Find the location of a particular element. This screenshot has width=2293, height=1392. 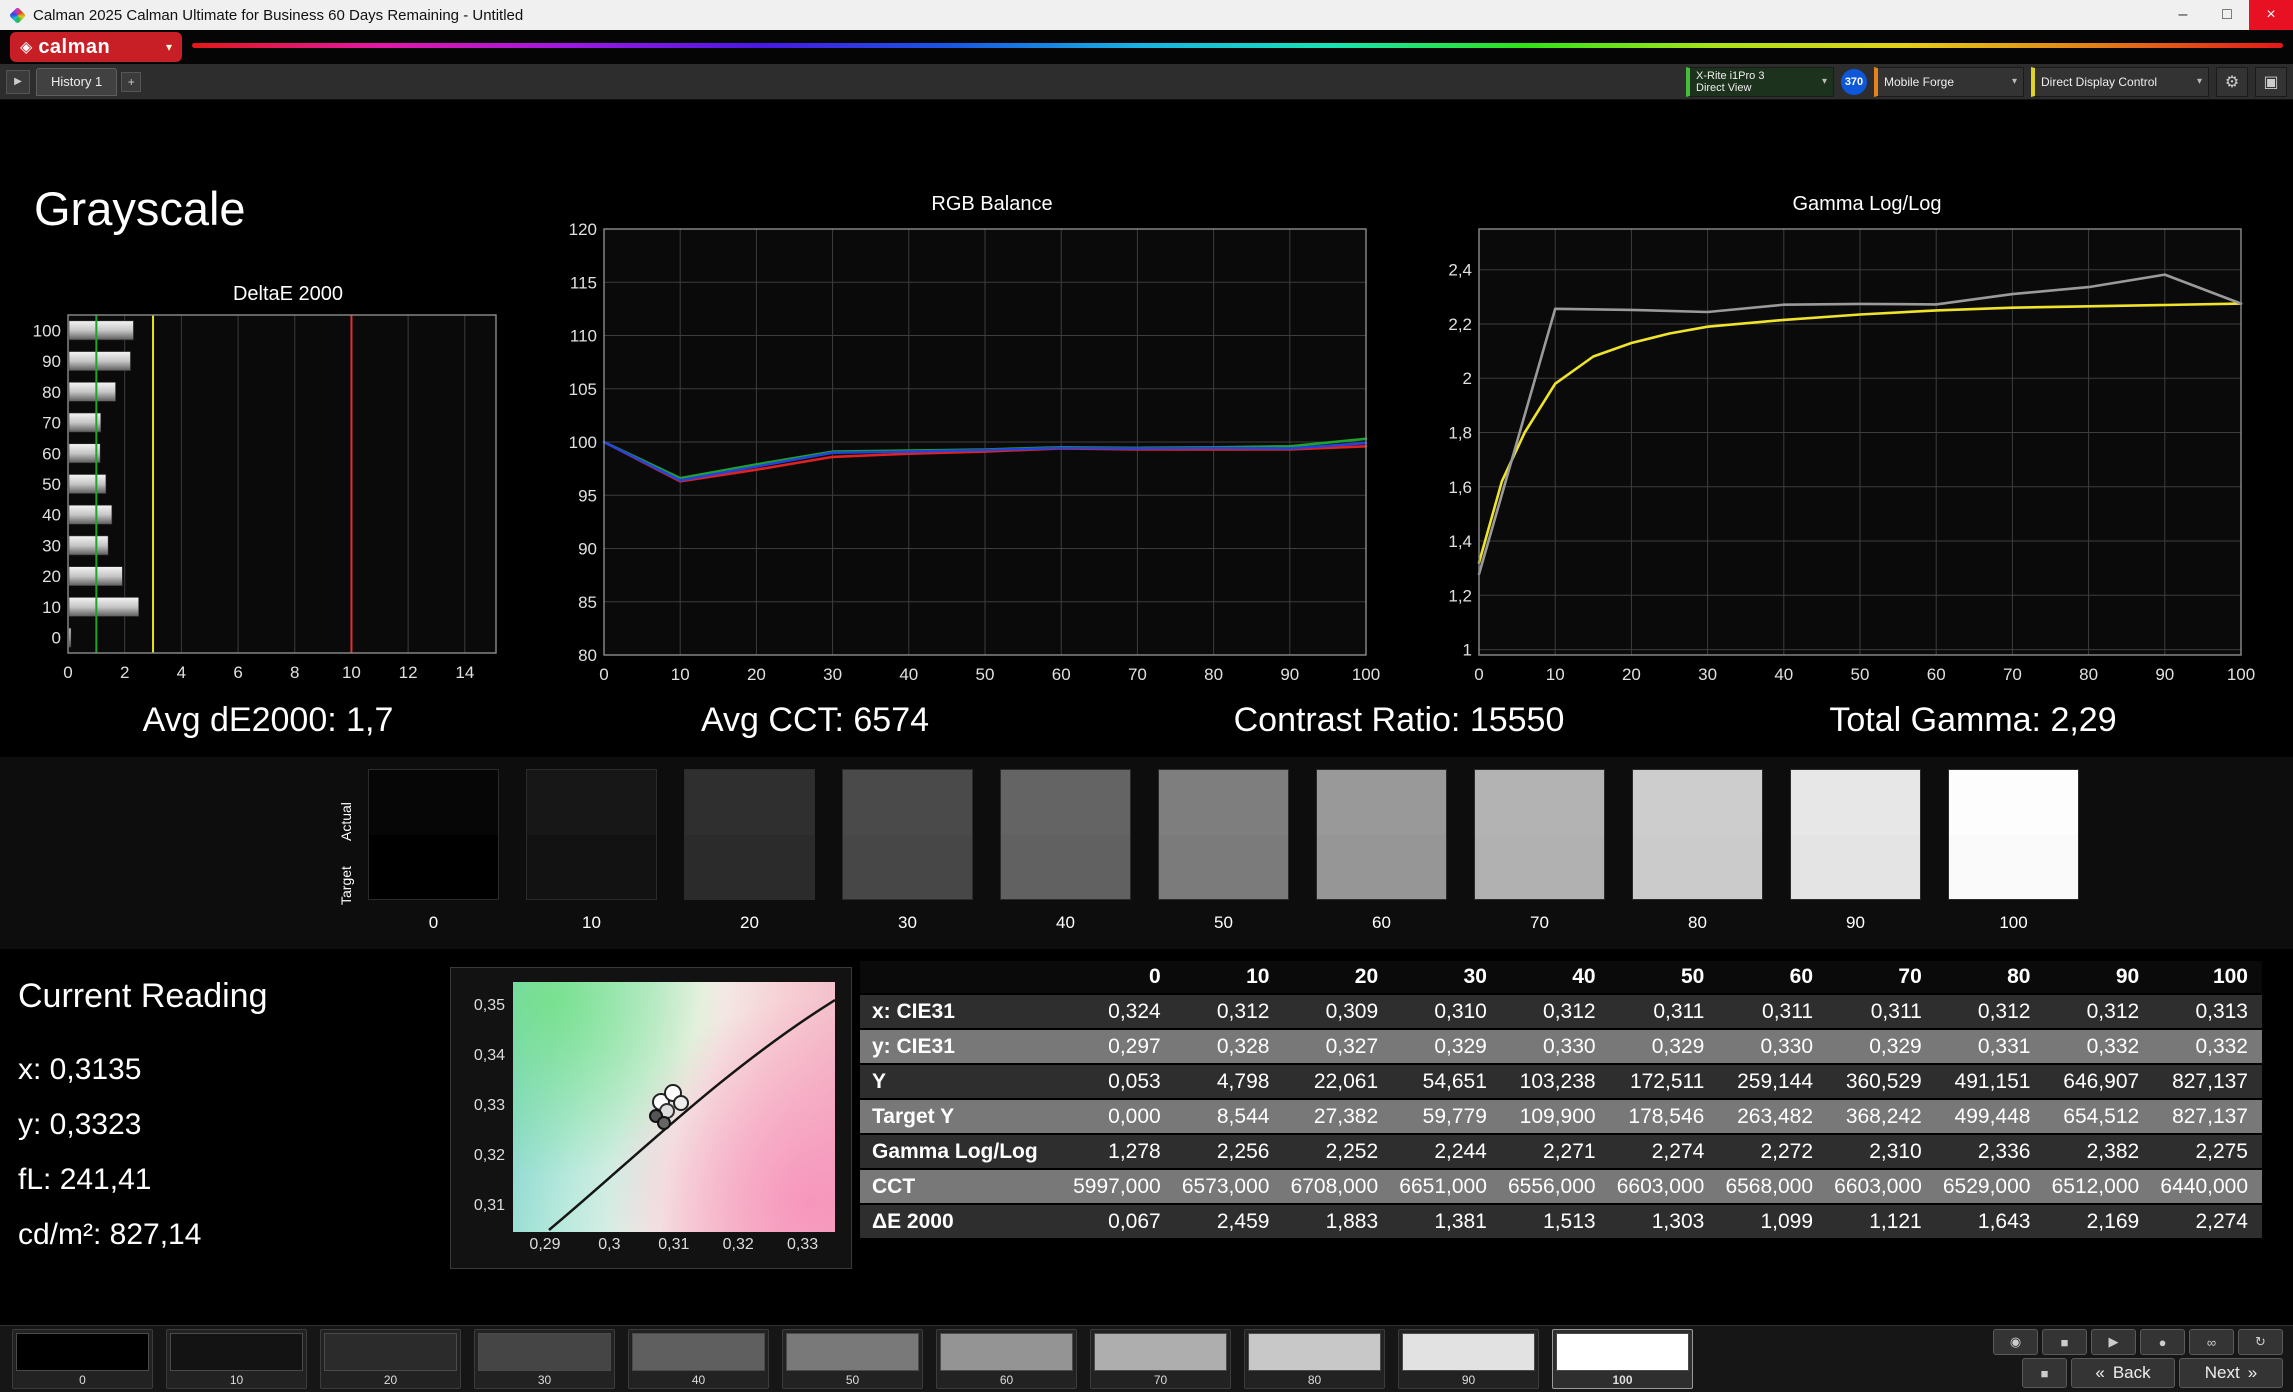

table-cell: 0,000 is located at coordinates (1120, 1117).